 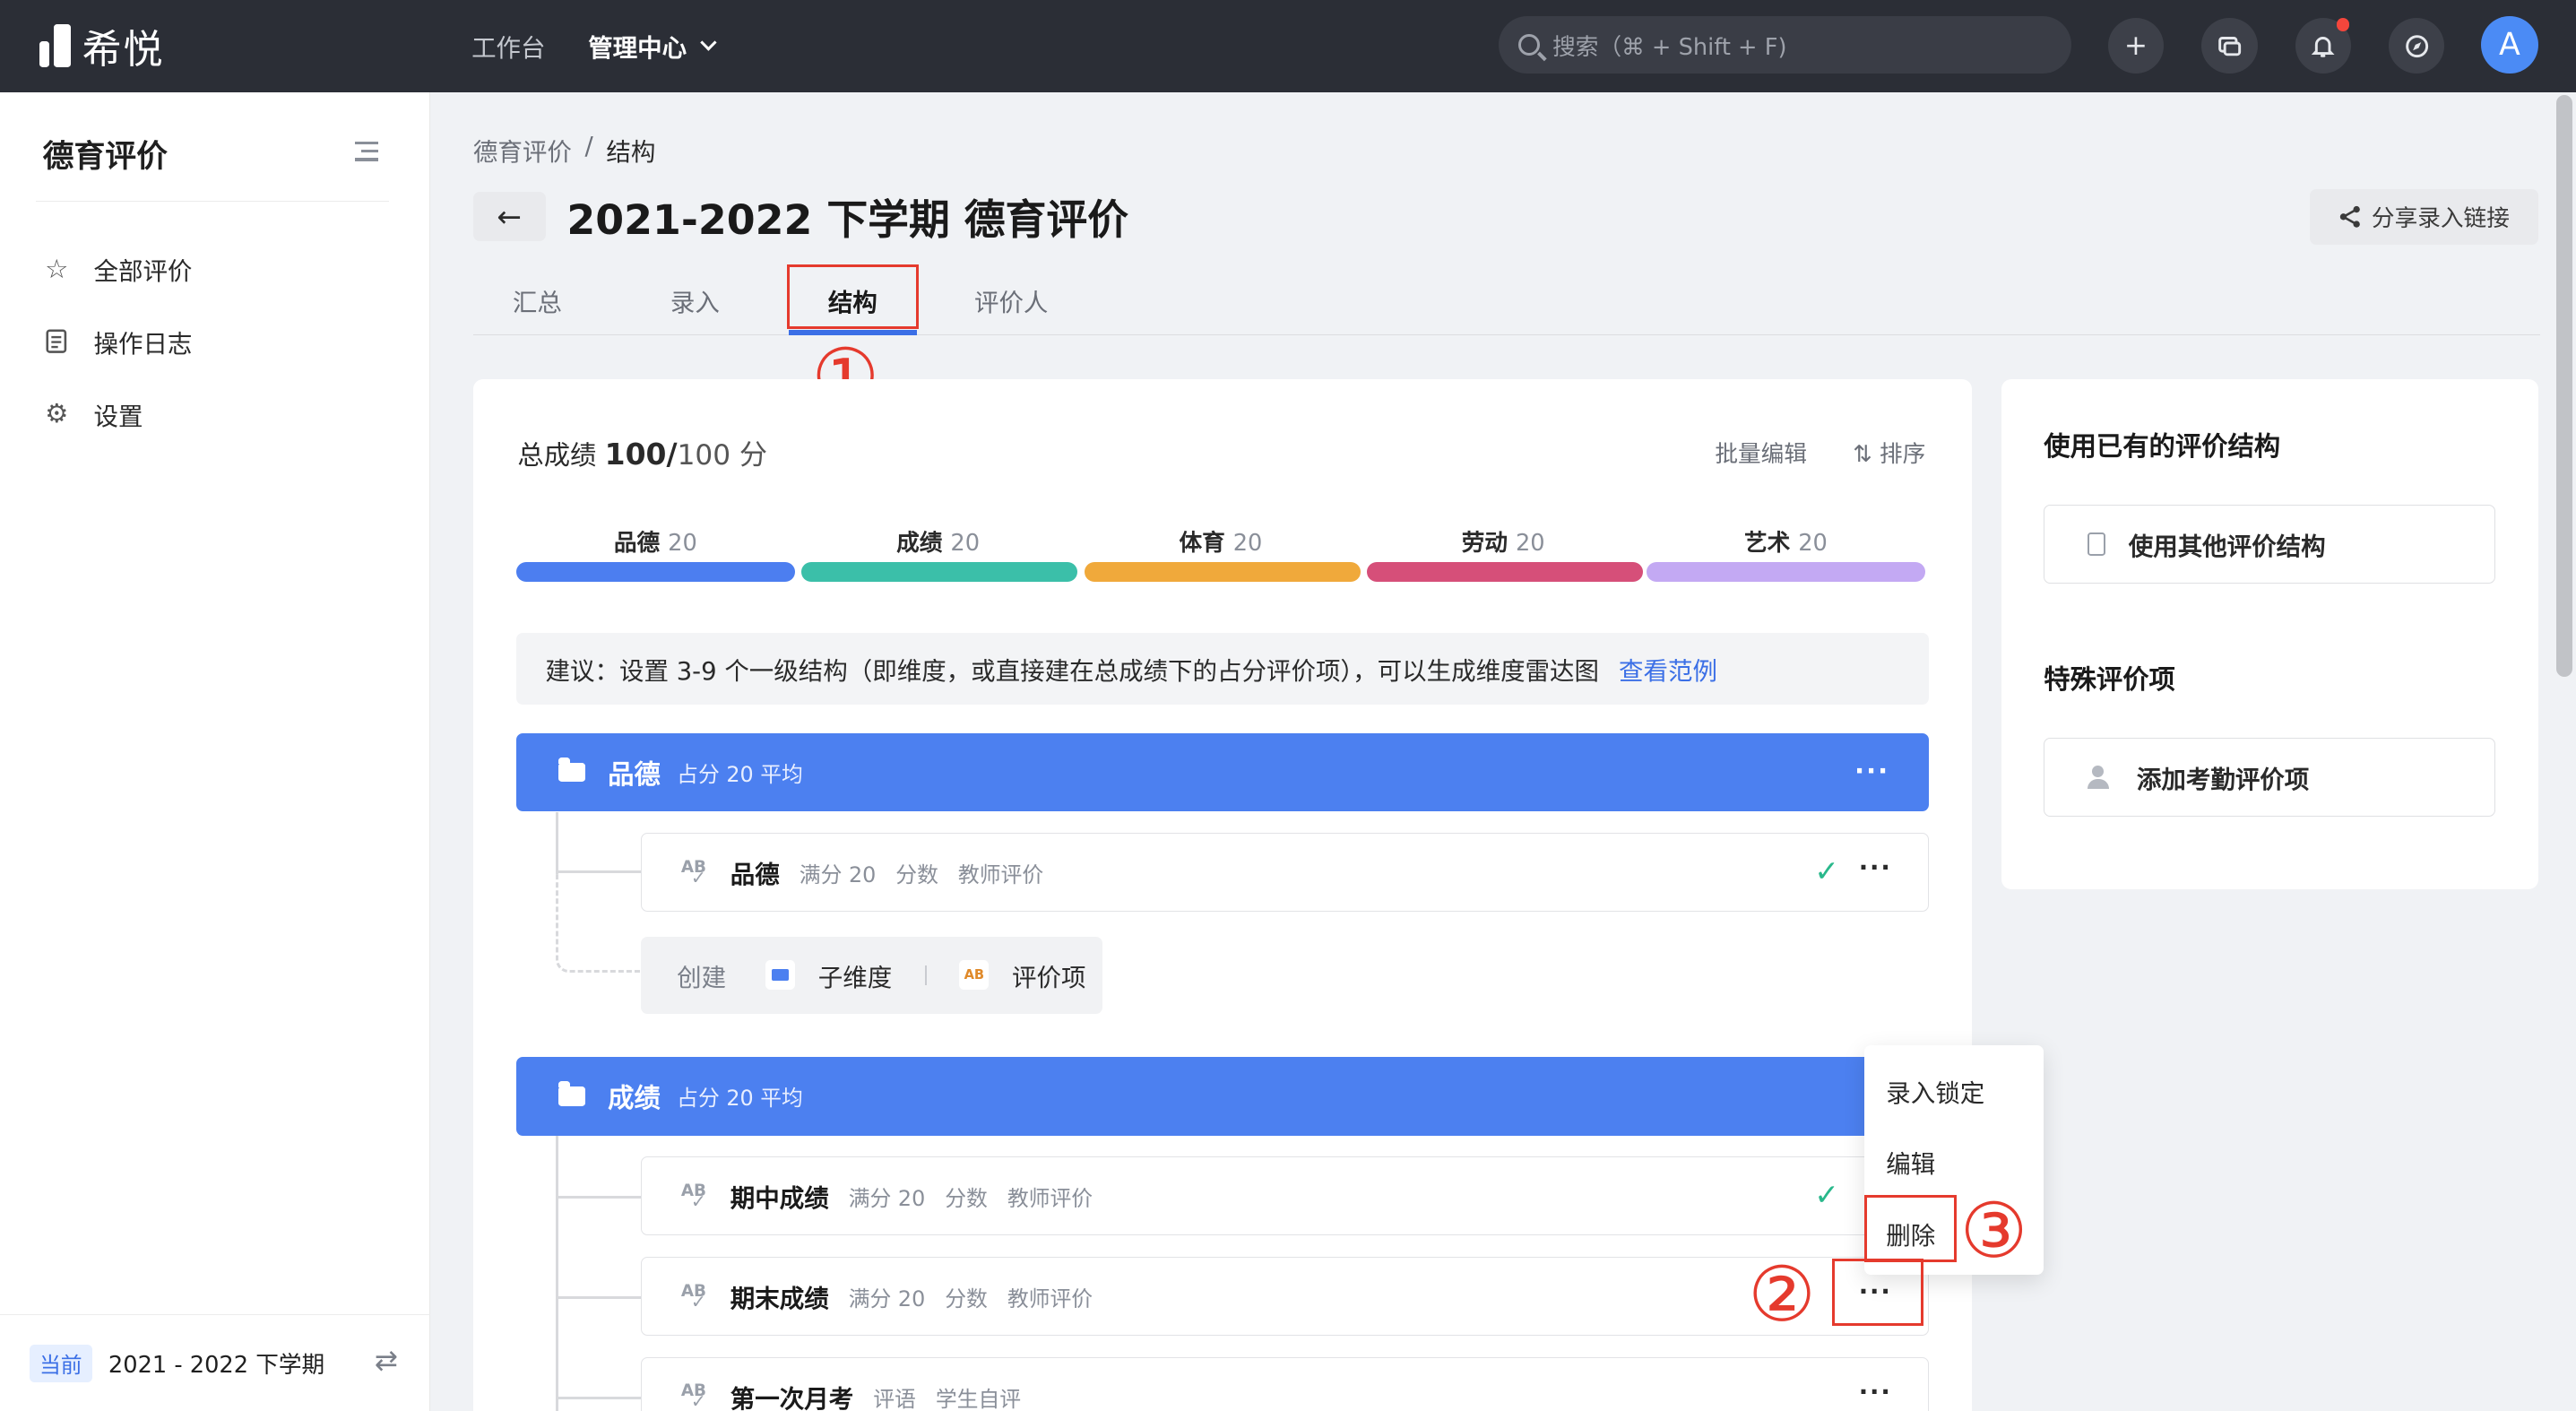 I want to click on sidebar-title: 德育评价, so click(x=105, y=156).